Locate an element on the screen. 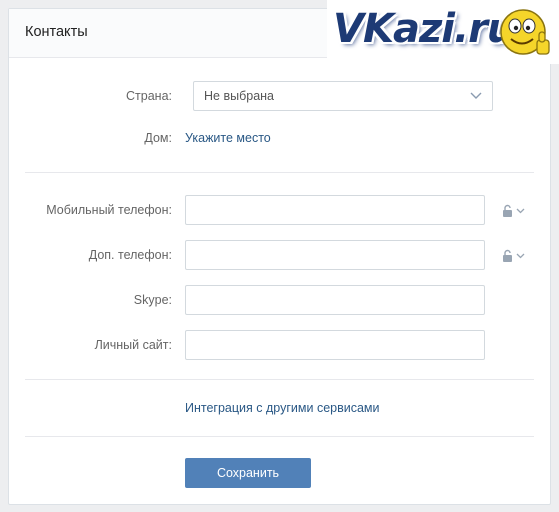 Image resolution: width=559 pixels, height=512 pixels. country-select-value: Не выбрана is located at coordinates (239, 96).